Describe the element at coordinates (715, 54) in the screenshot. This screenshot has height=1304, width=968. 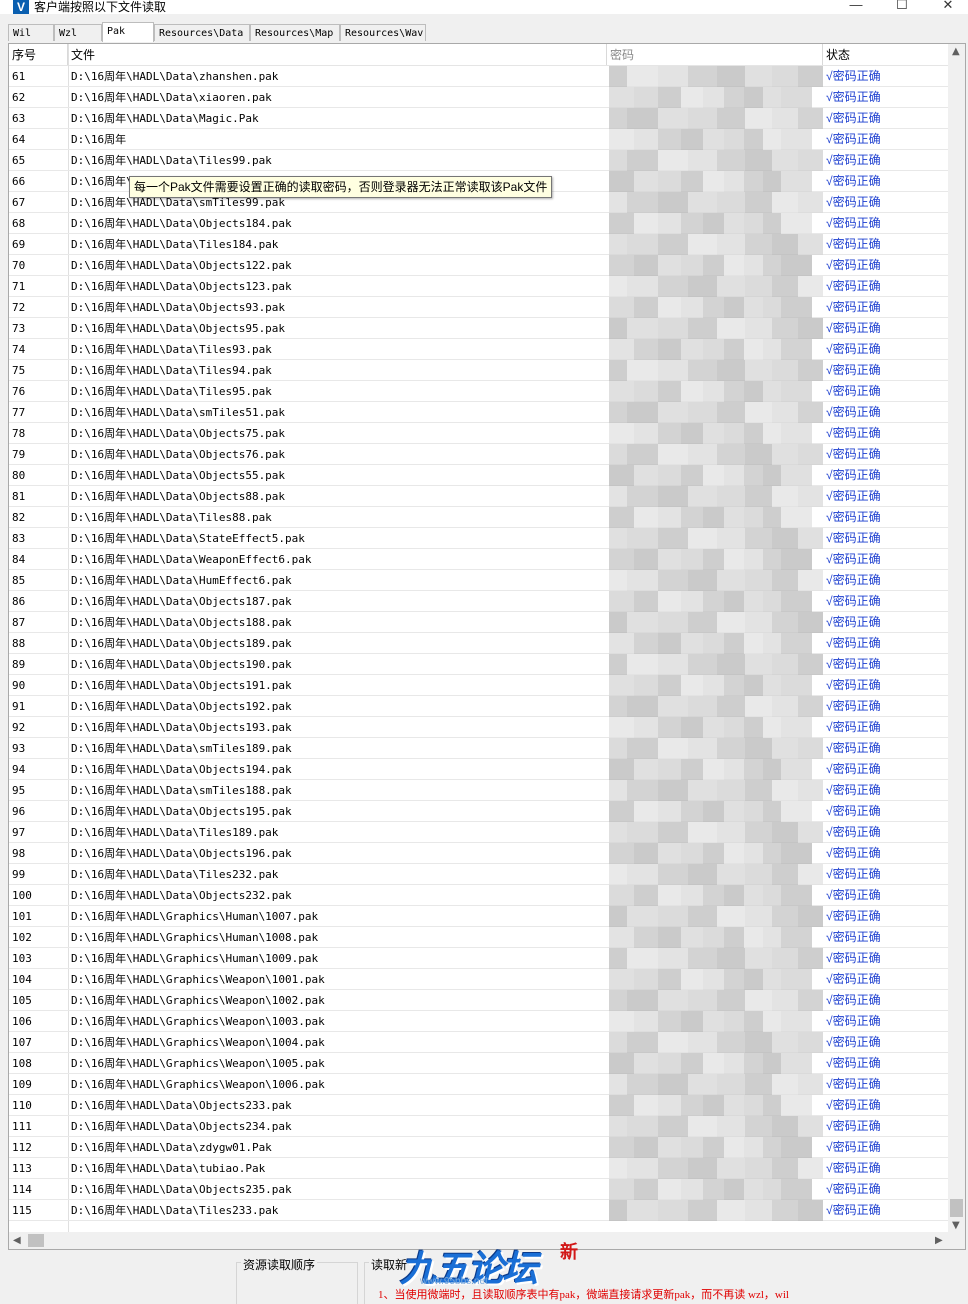
I see `column-header-password: 密码` at that location.